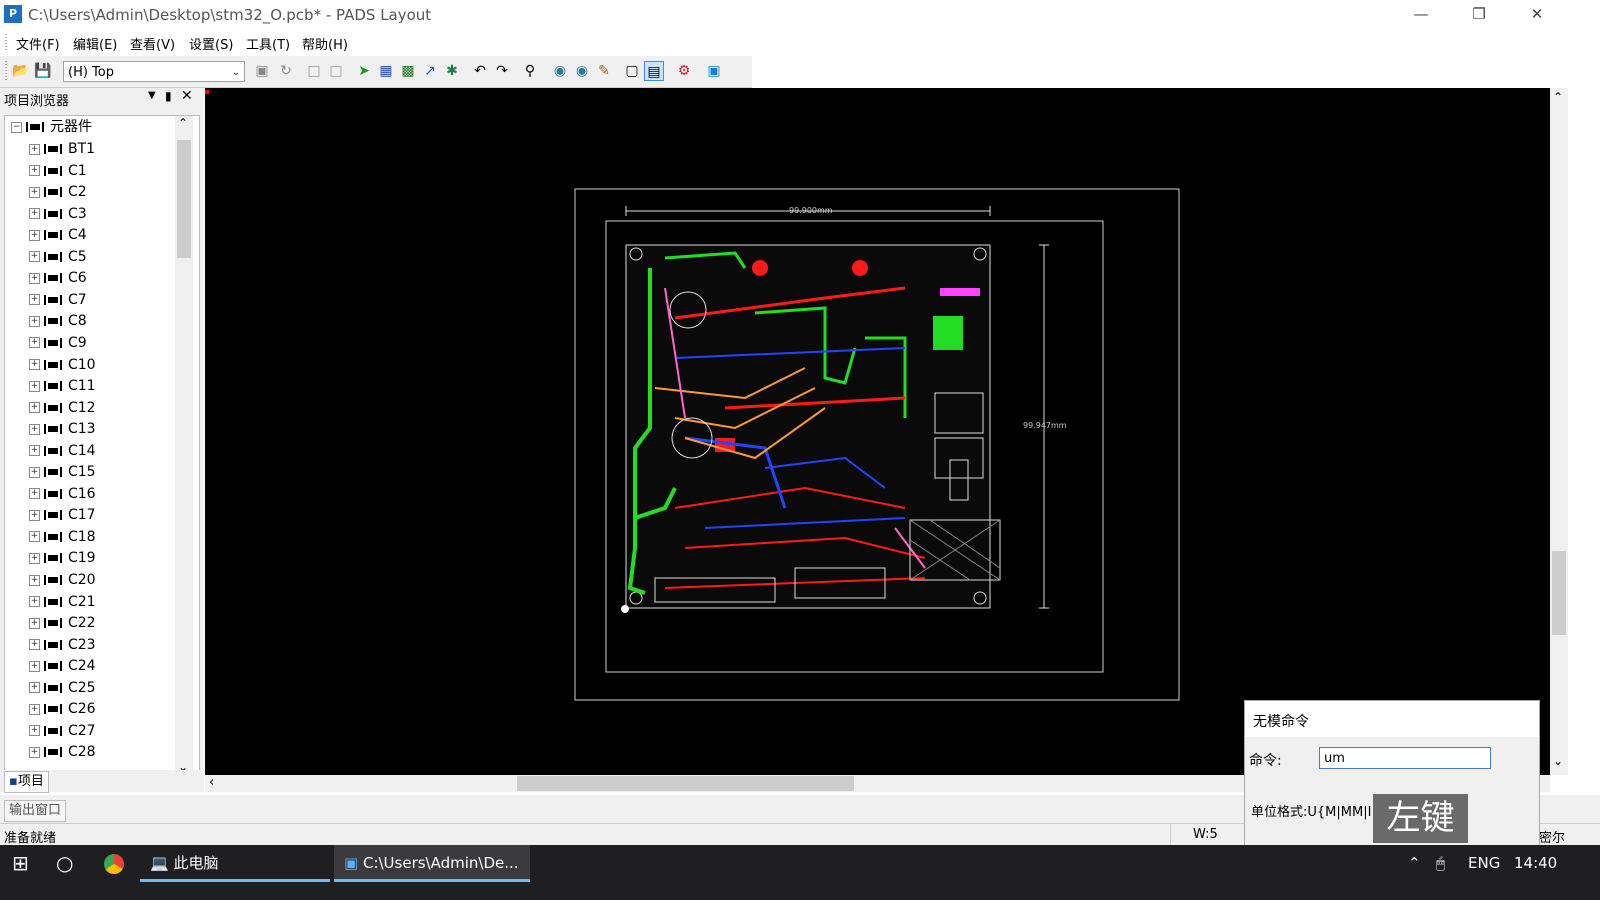 The image size is (1600, 900). What do you see at coordinates (1559, 431) in the screenshot?
I see `canvas-vertical-scrollbar: ⌃ ⌄` at bounding box center [1559, 431].